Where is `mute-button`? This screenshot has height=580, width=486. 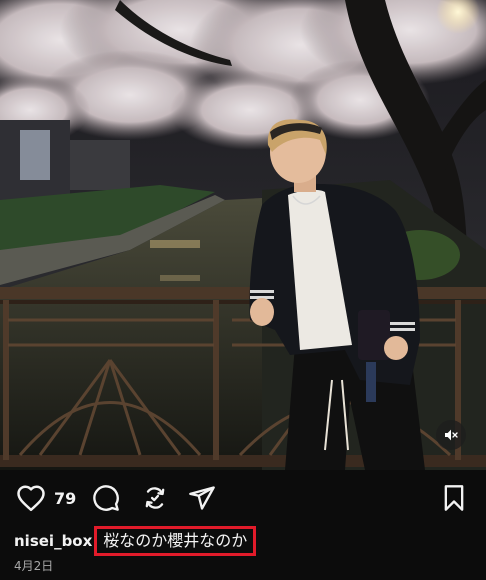
mute-button is located at coordinates (451, 435).